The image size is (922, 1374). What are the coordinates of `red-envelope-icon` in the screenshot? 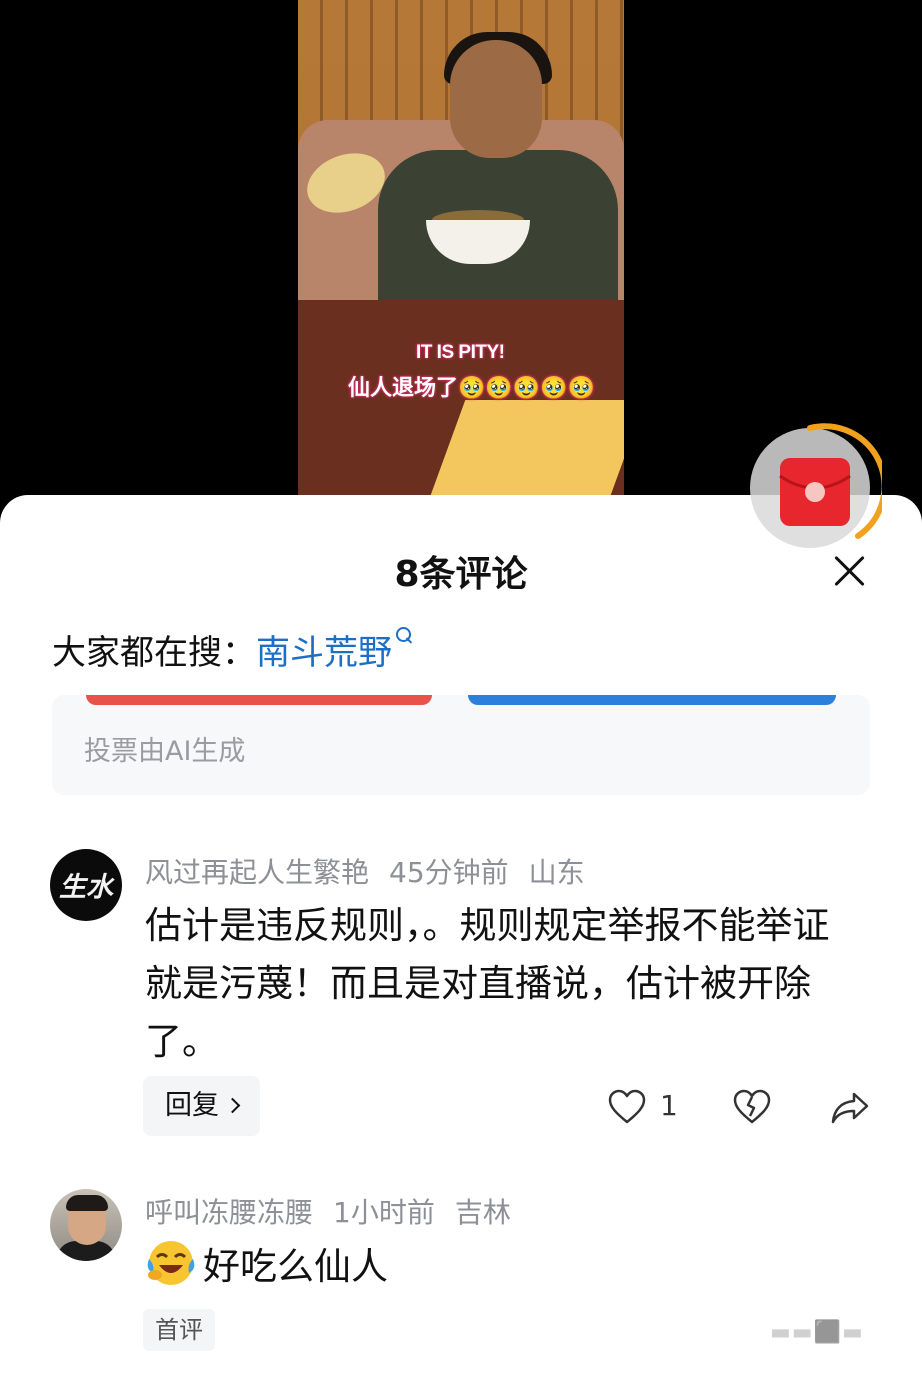 It's located at (815, 488).